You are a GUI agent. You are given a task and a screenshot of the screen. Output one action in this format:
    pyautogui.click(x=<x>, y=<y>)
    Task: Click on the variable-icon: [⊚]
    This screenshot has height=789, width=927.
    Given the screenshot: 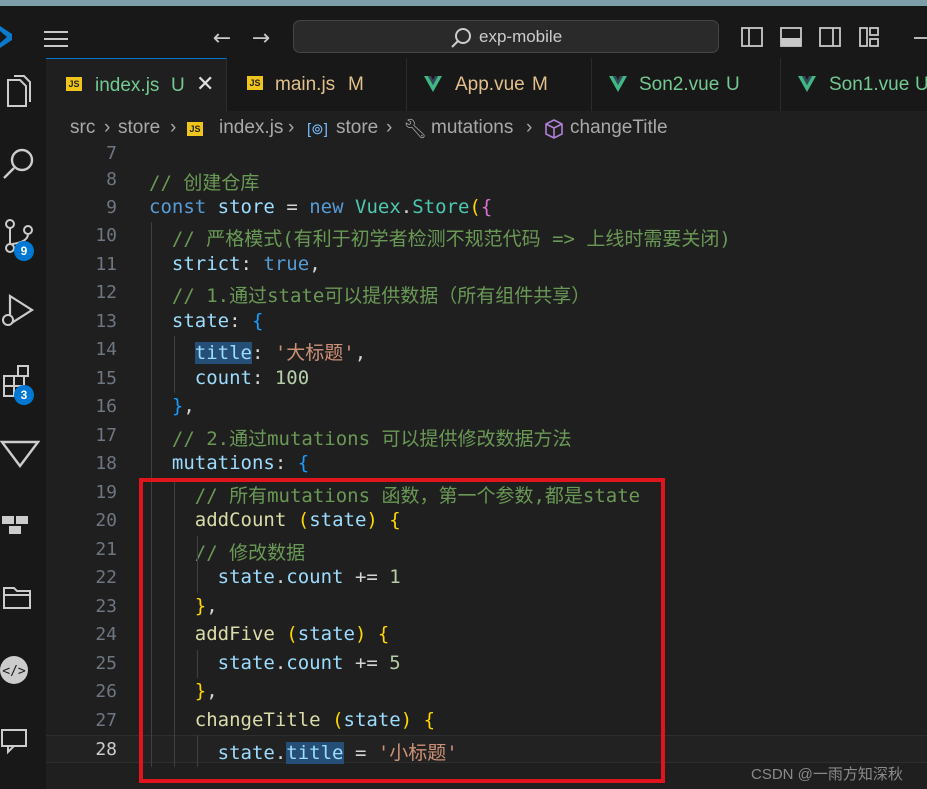 What is the action you would take?
    pyautogui.click(x=317, y=129)
    